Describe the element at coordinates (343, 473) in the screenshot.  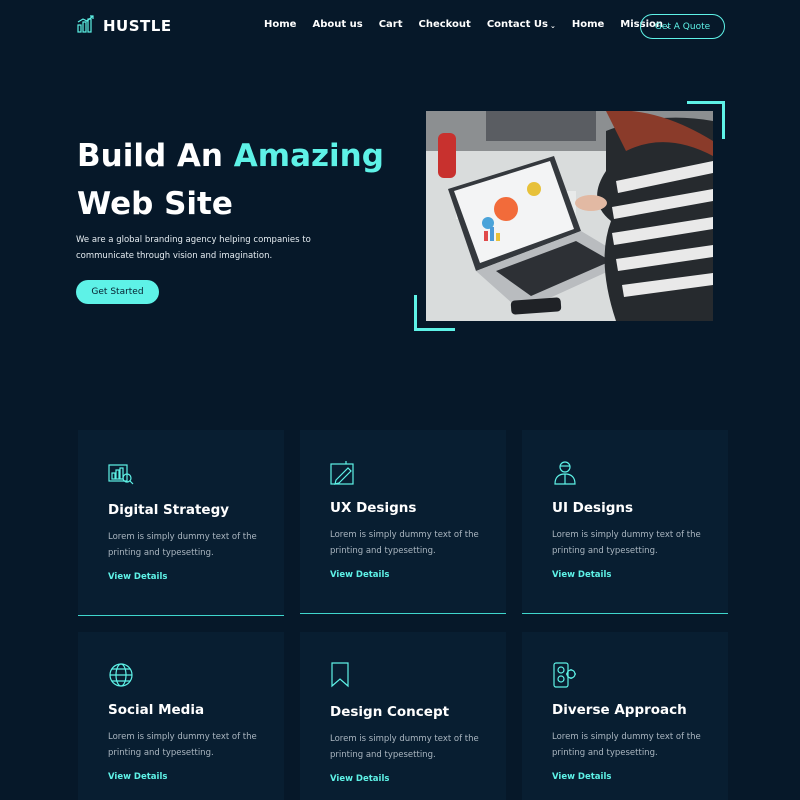
I see `pen-tool-icon` at that location.